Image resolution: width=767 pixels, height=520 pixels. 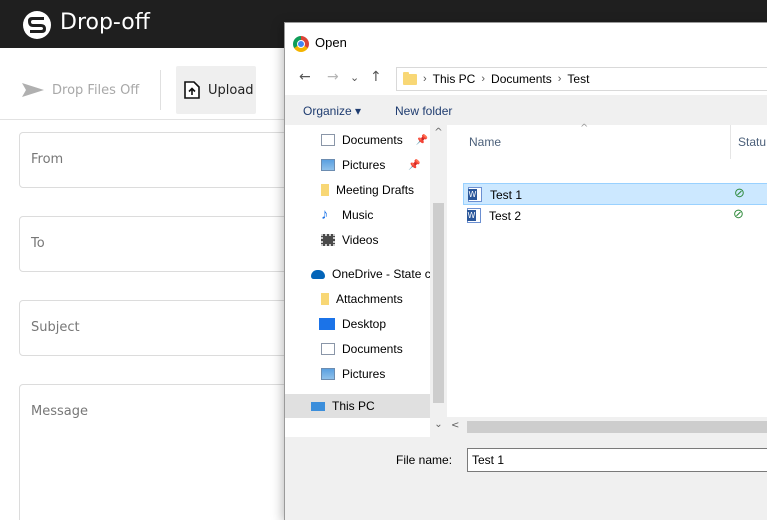 I want to click on app-toolbar: Drop Files Off Upload, so click(x=145, y=84).